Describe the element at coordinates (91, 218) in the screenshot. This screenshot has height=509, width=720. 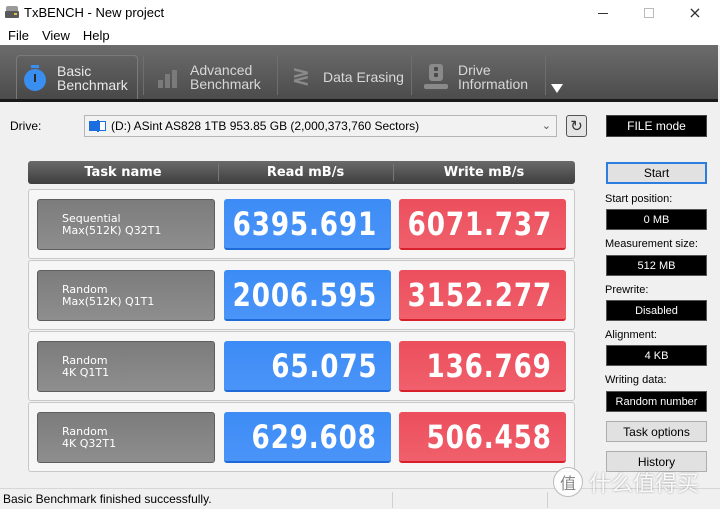
I see `task-name-line1: Sequential` at that location.